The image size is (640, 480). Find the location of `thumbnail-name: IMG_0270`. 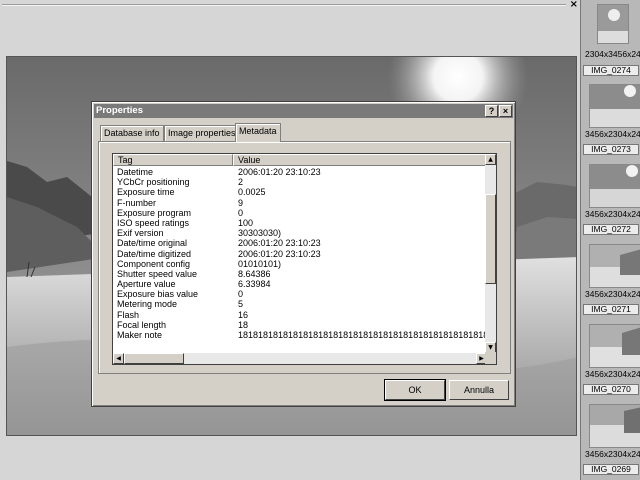

thumbnail-name: IMG_0270 is located at coordinates (611, 389).